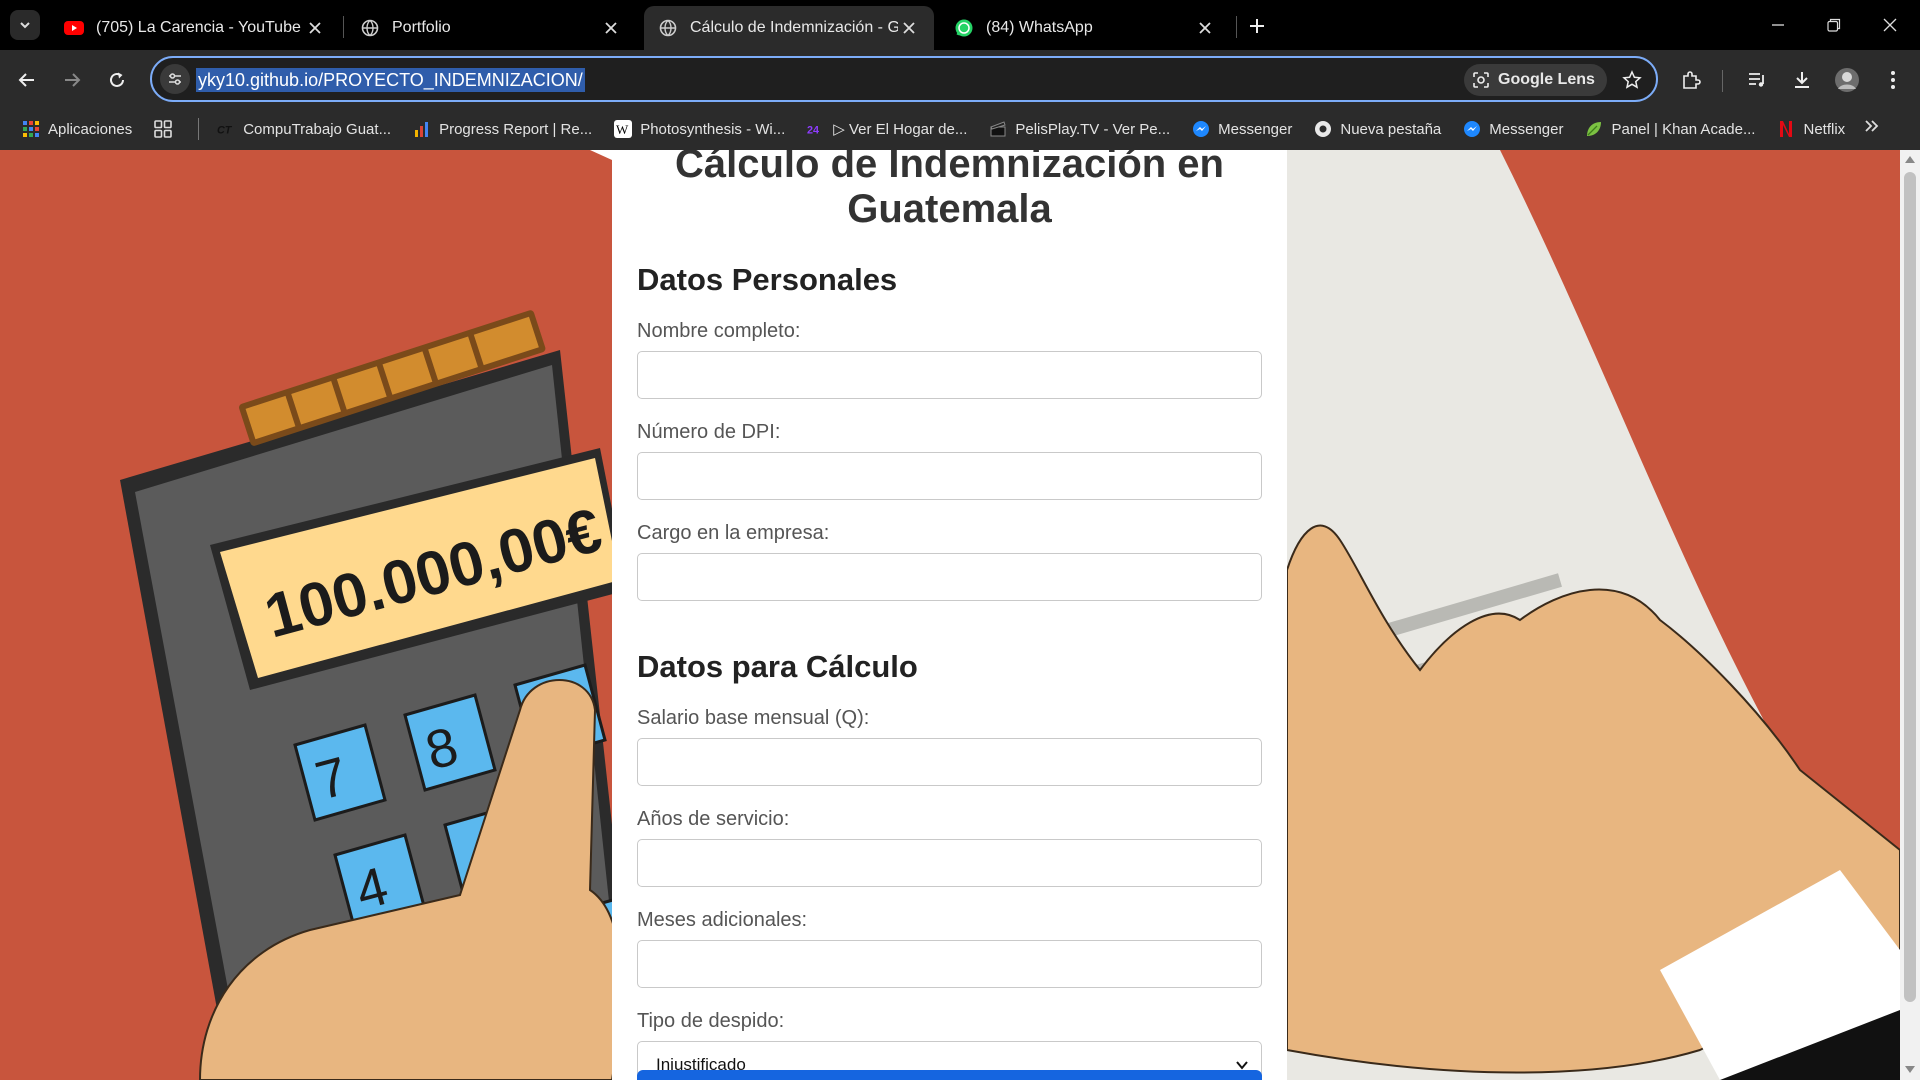 Image resolution: width=1920 pixels, height=1080 pixels. I want to click on back-button, so click(27, 80).